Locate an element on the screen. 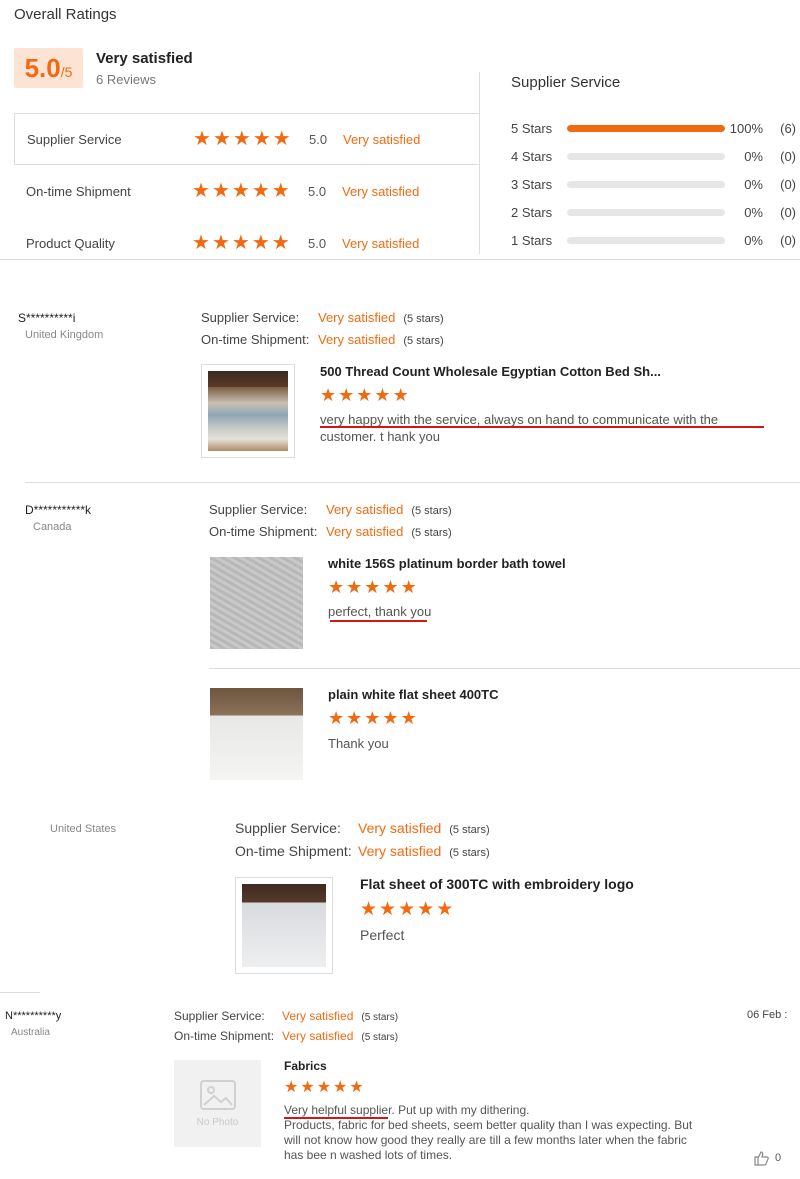 The width and height of the screenshot is (800, 1179). product-divider is located at coordinates (504, 668).